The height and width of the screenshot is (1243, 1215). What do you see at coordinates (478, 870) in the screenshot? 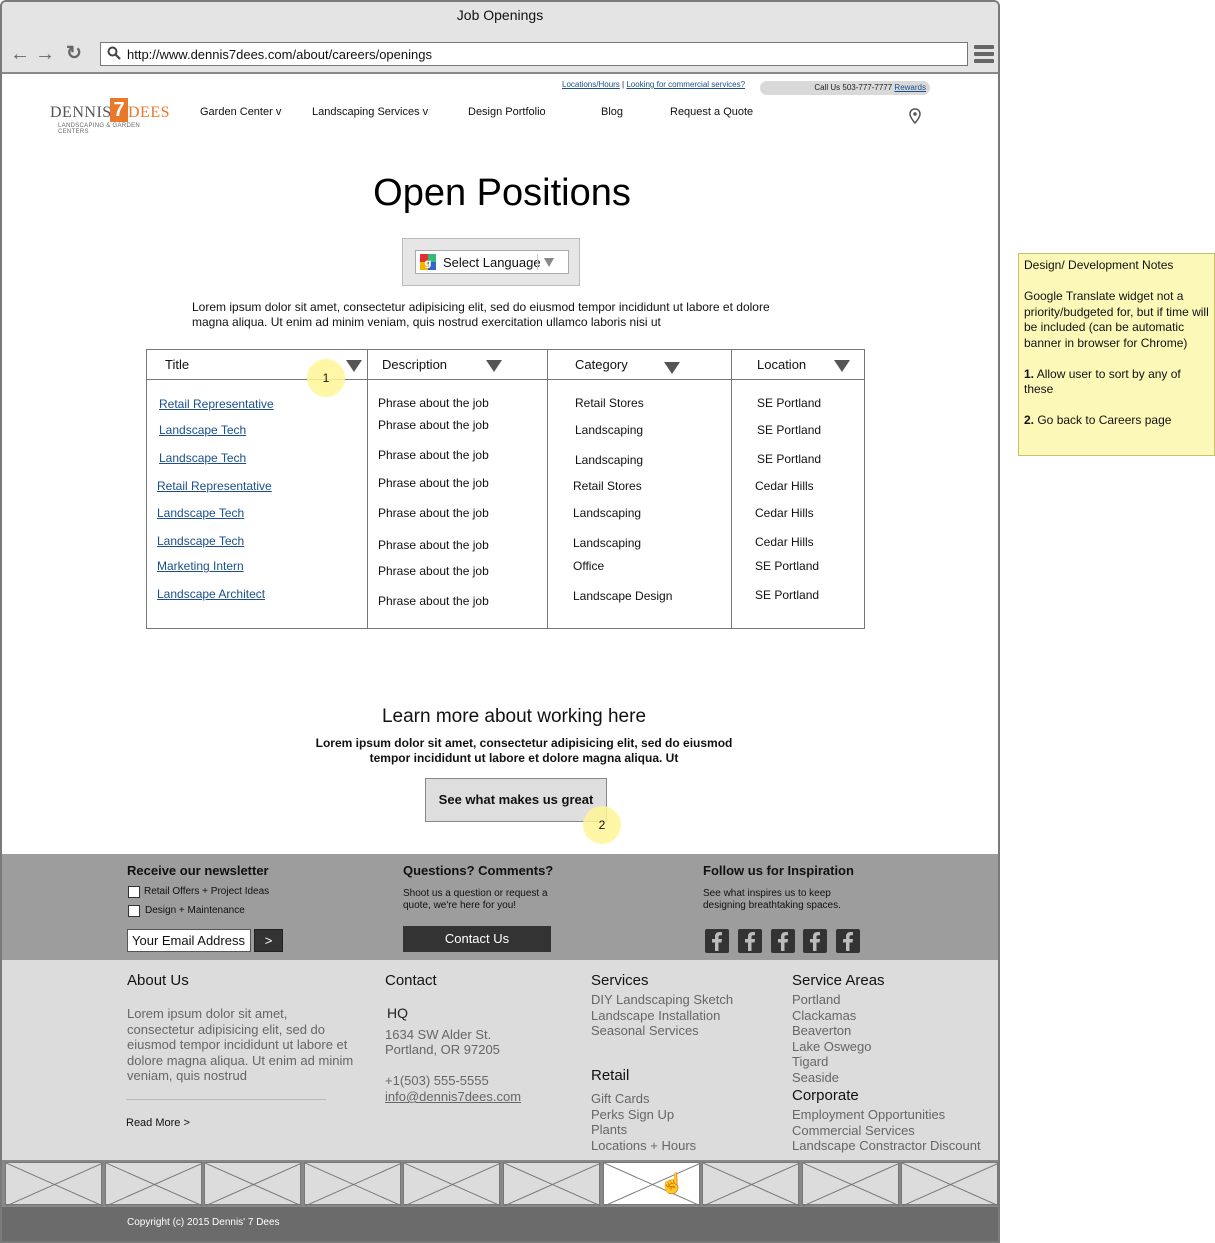
I see `questions-heading: Questions? Comments?` at bounding box center [478, 870].